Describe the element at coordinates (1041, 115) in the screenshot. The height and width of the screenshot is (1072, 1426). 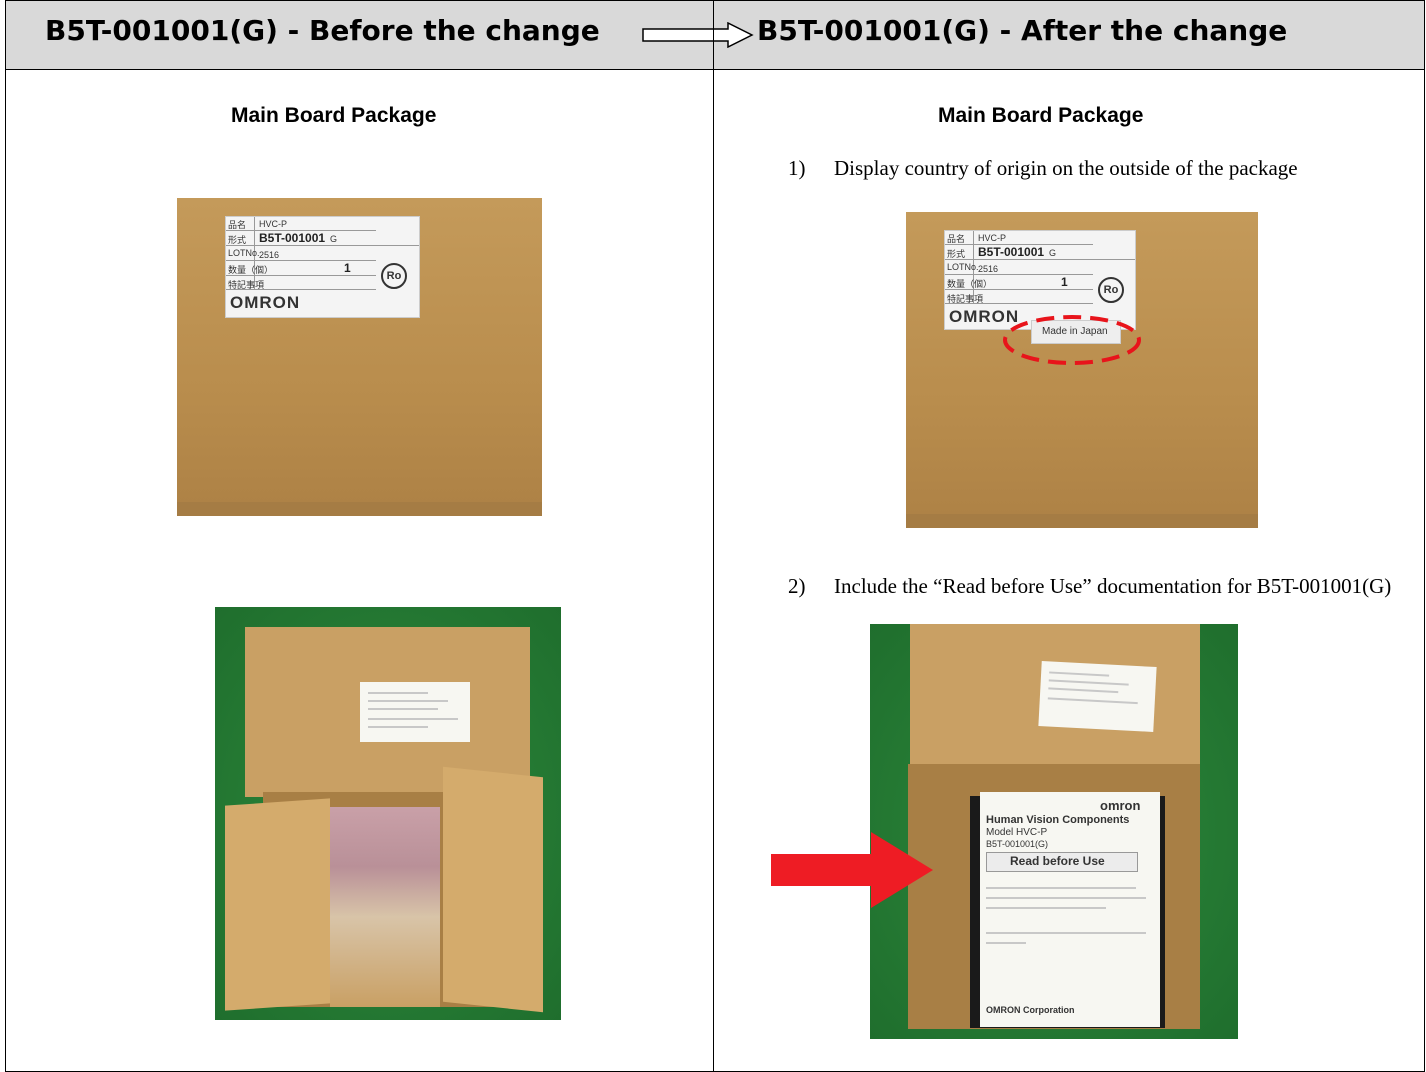
I see `right-section-title: Main Board Package` at that location.